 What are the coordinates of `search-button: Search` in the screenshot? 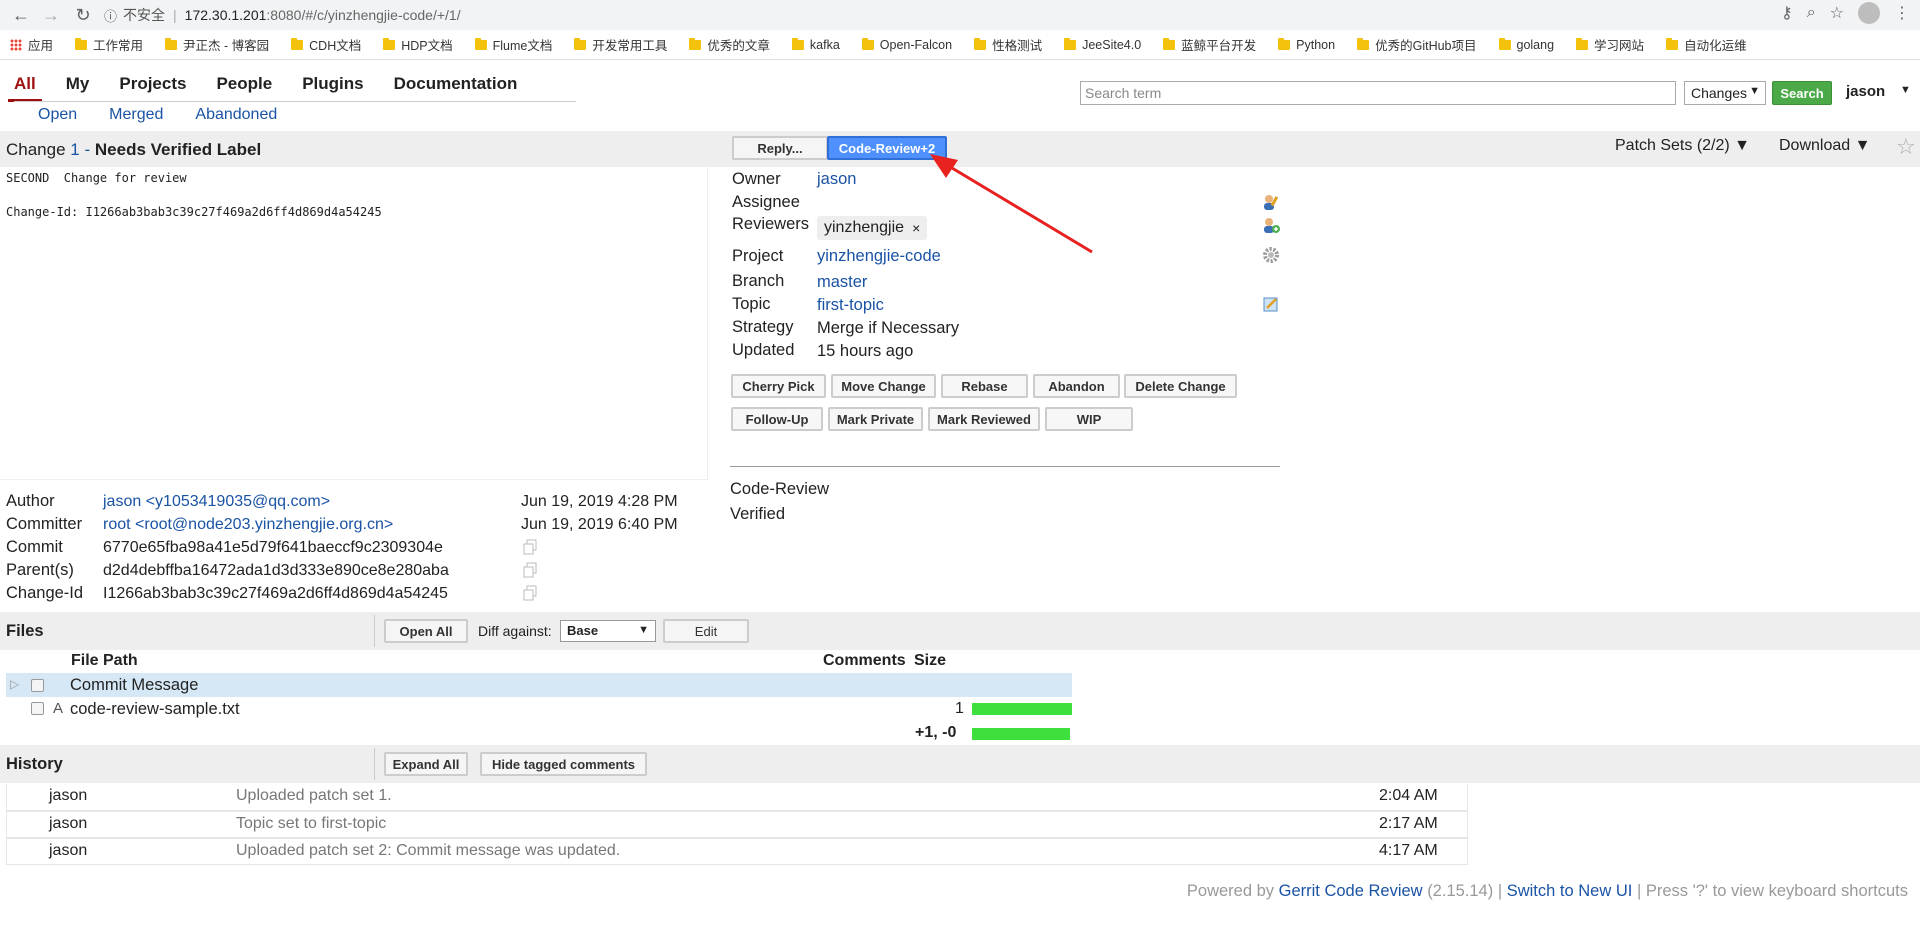 It's located at (1802, 93).